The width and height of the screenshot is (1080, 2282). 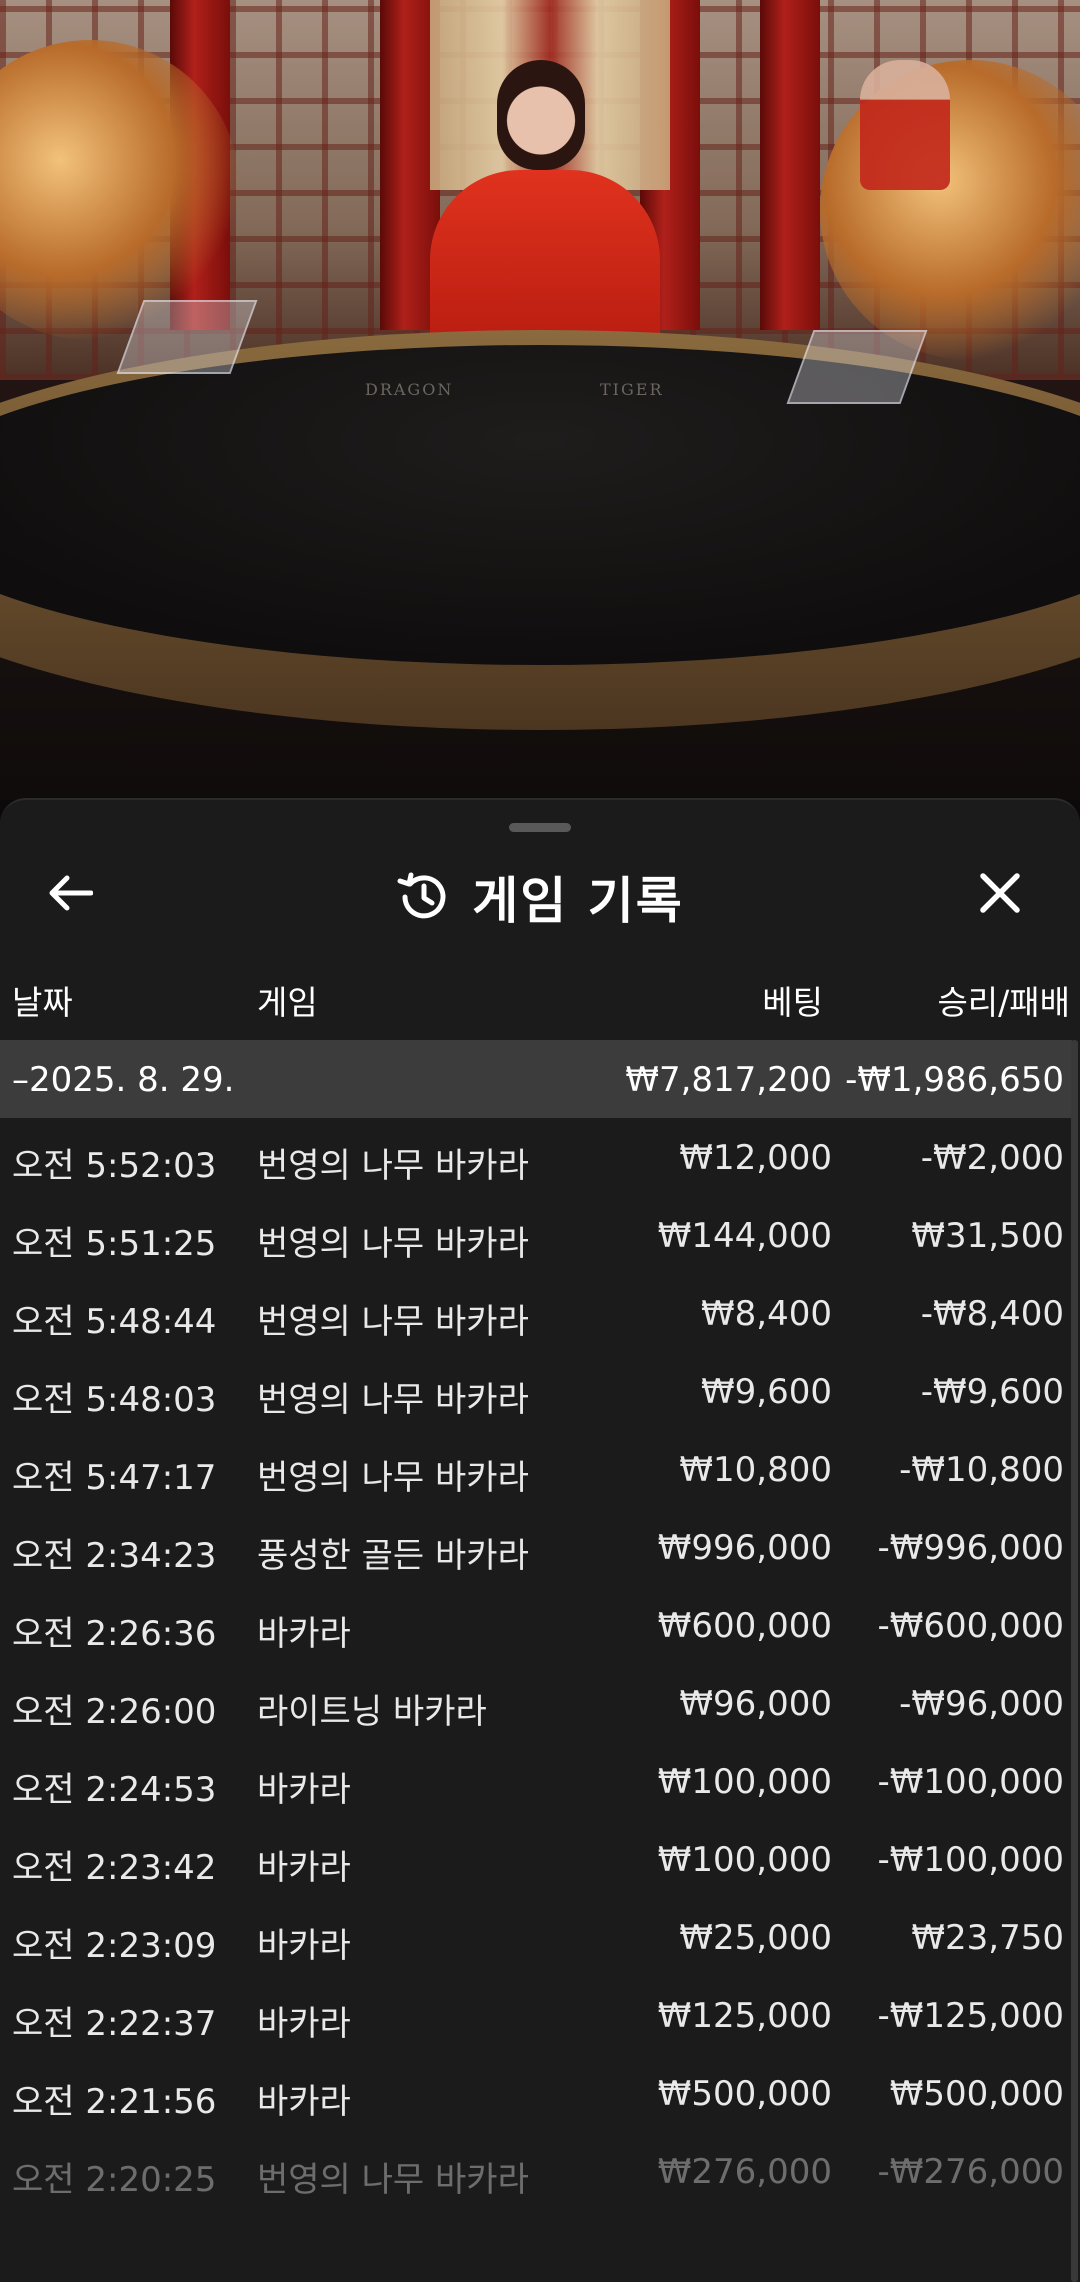 What do you see at coordinates (971, 2016) in the screenshot?
I see `row-result: -₩125,000` at bounding box center [971, 2016].